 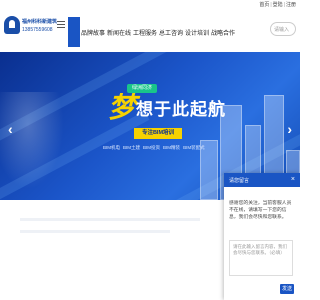 I want to click on logo: 福州科科新建筑 13857559608, so click(x=30, y=25).